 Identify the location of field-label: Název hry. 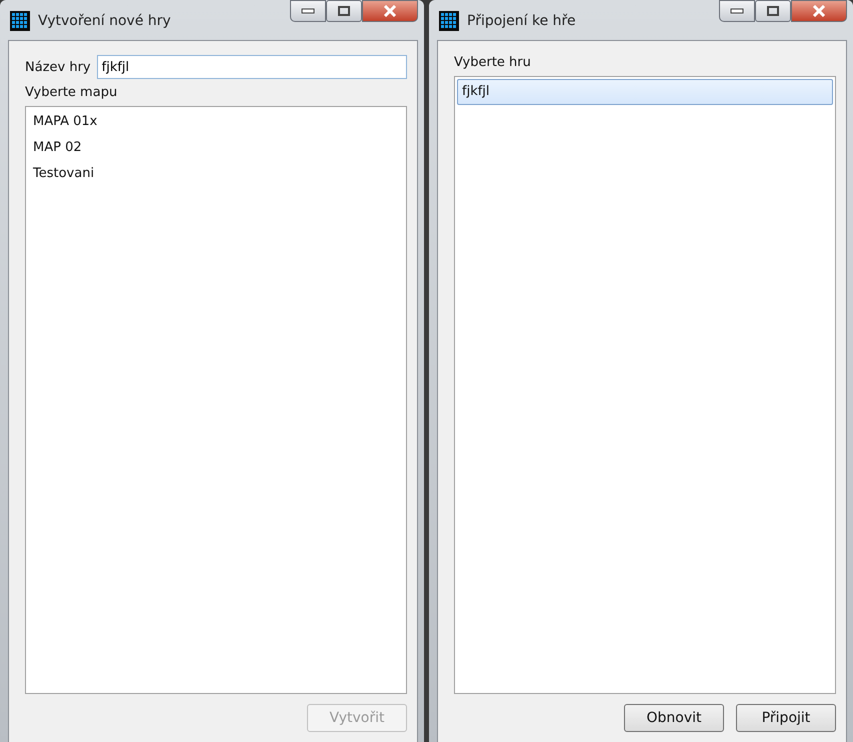
(58, 67).